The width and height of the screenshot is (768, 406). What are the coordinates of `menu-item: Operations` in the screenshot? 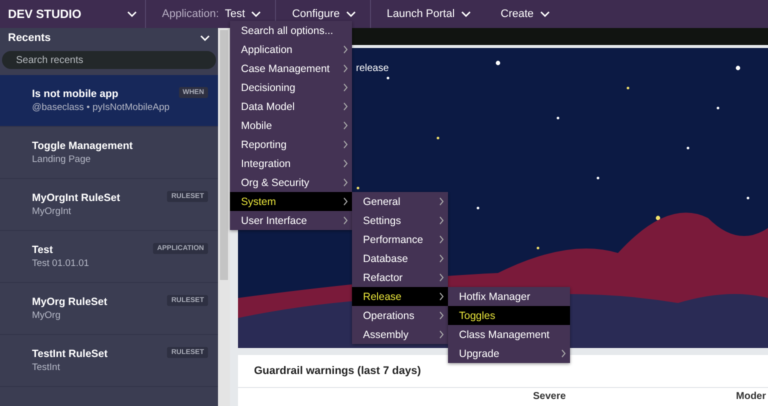 It's located at (400, 315).